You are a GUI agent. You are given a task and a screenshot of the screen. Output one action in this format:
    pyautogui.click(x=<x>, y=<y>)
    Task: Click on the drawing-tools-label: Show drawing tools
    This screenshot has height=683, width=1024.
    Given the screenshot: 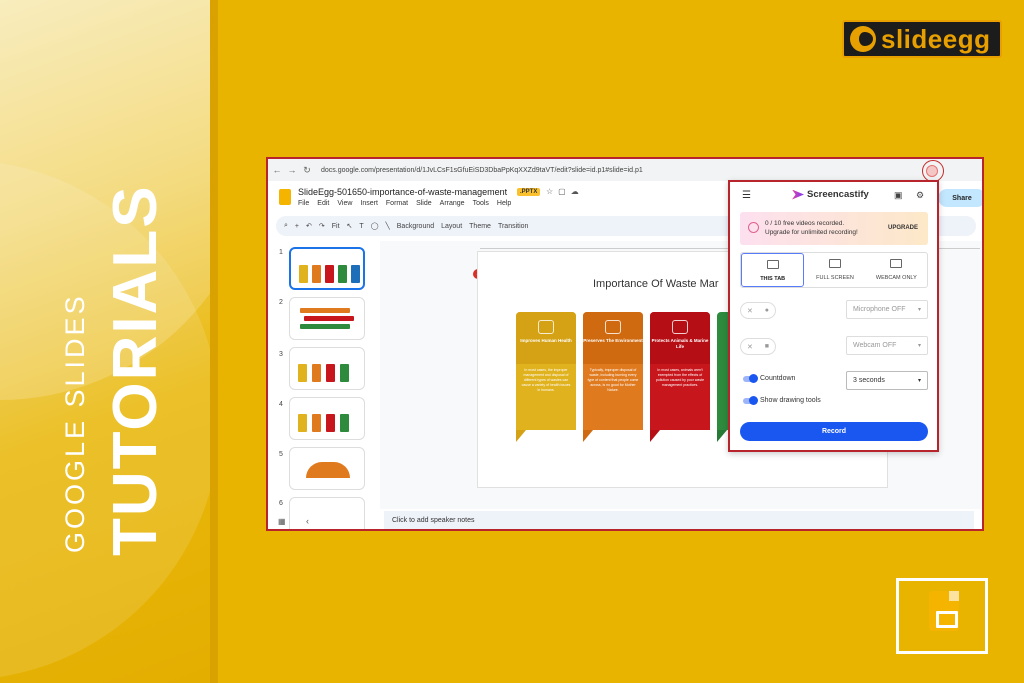 What is the action you would take?
    pyautogui.click(x=790, y=400)
    